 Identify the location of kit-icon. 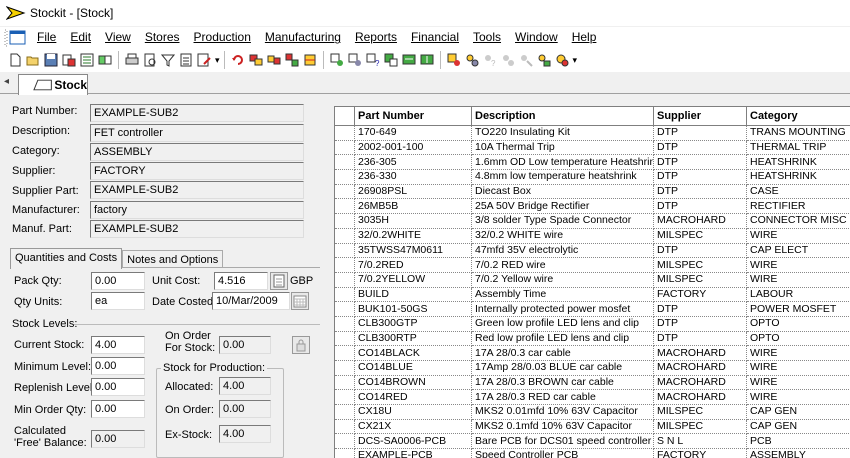
(310, 60).